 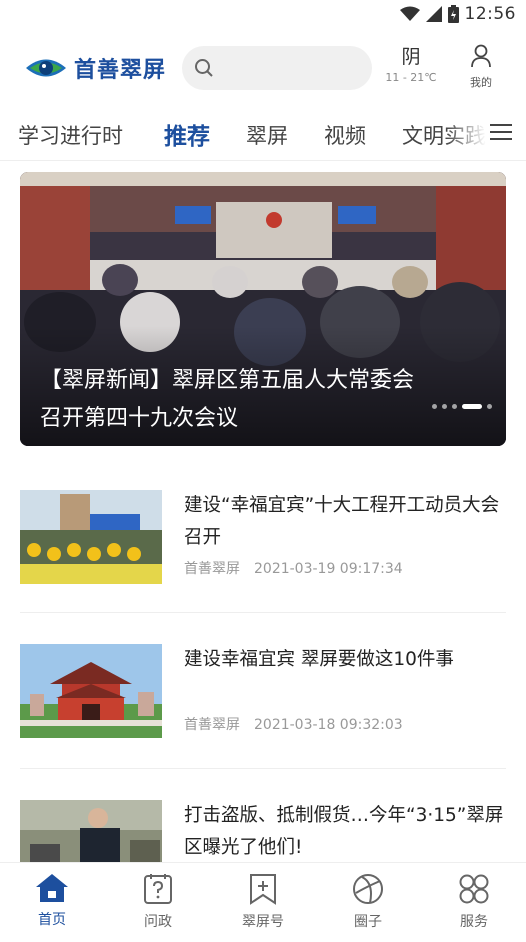 What do you see at coordinates (263, 15) in the screenshot?
I see `status-bar: 12:56` at bounding box center [263, 15].